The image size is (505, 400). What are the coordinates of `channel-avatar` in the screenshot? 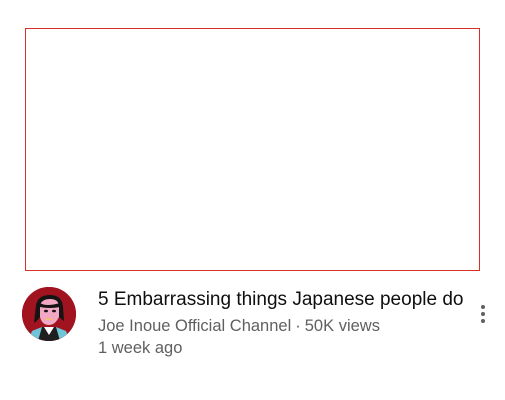 It's located at (49, 314).